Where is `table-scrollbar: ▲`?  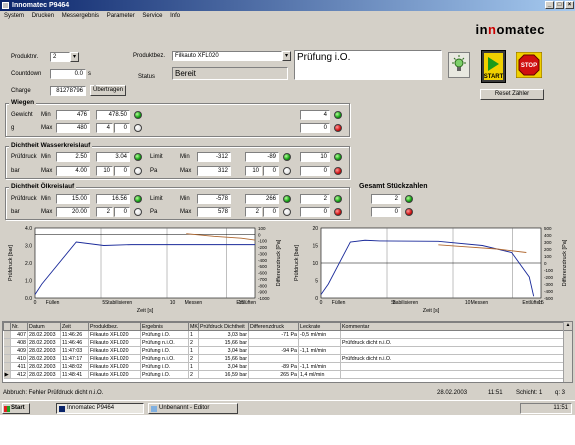
table-scrollbar: ▲ is located at coordinates (567, 352).